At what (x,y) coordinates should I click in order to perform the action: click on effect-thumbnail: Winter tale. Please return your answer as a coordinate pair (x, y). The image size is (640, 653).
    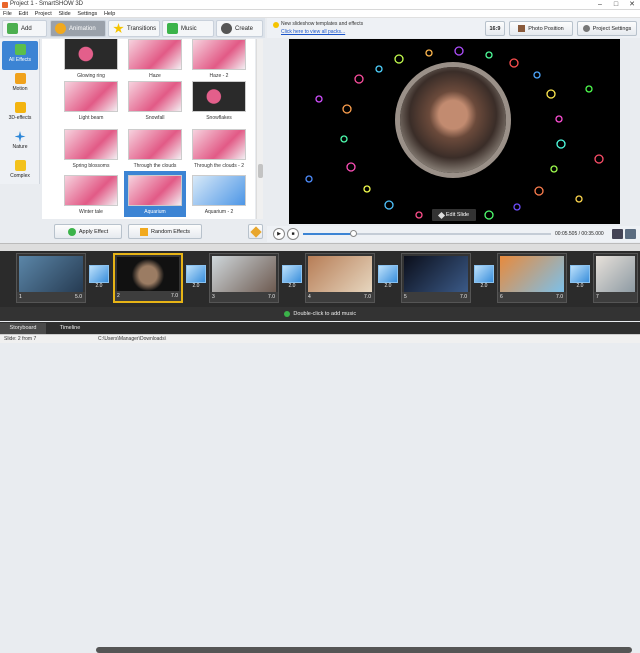
    Looking at the image, I should click on (91, 197).